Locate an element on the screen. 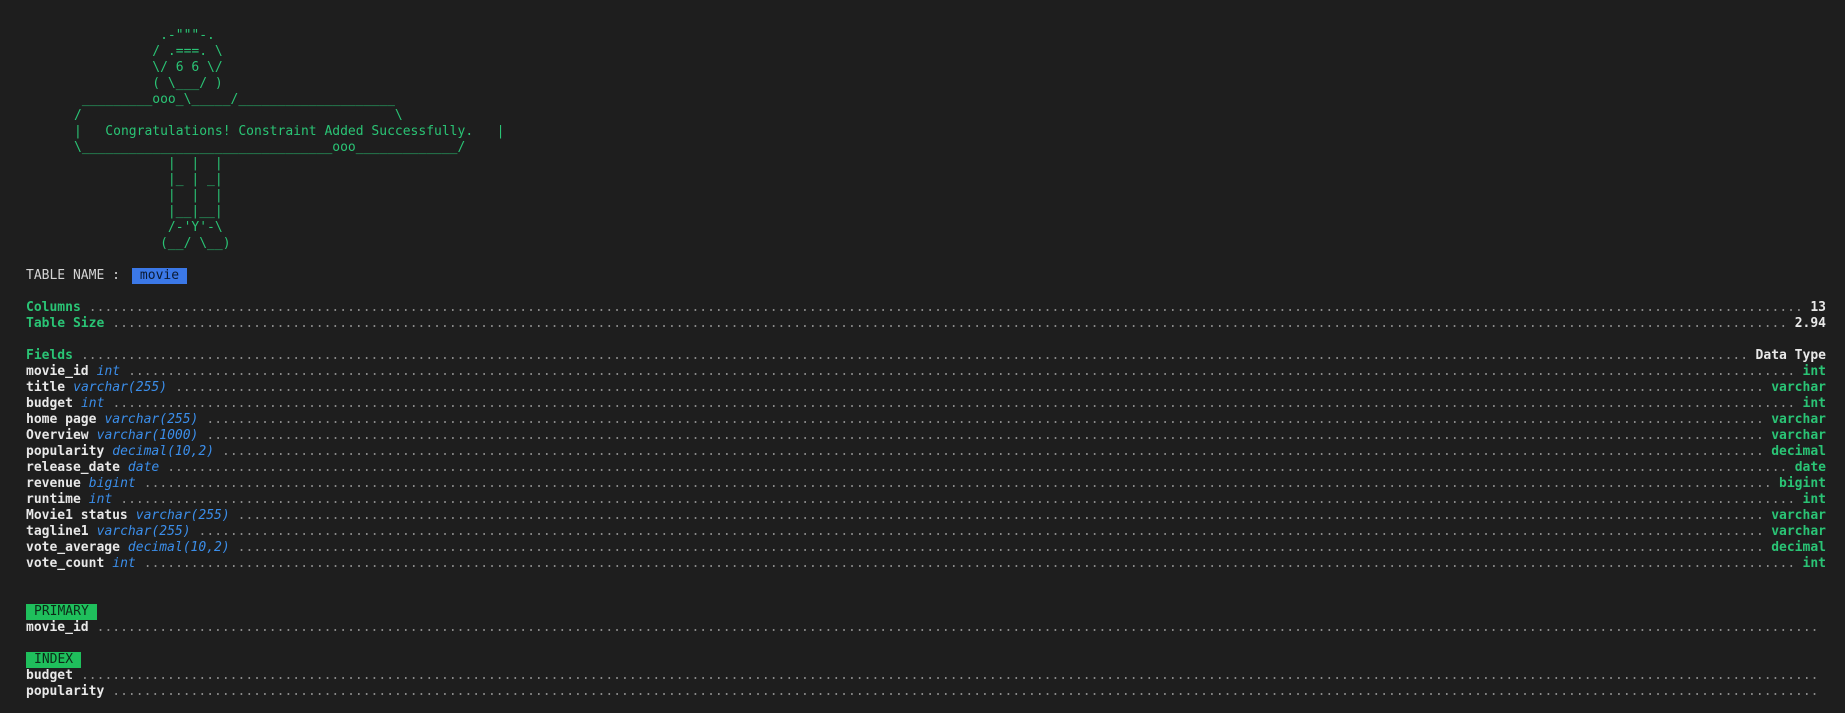 The width and height of the screenshot is (1845, 713). field-row: release_date date date is located at coordinates (926, 468).